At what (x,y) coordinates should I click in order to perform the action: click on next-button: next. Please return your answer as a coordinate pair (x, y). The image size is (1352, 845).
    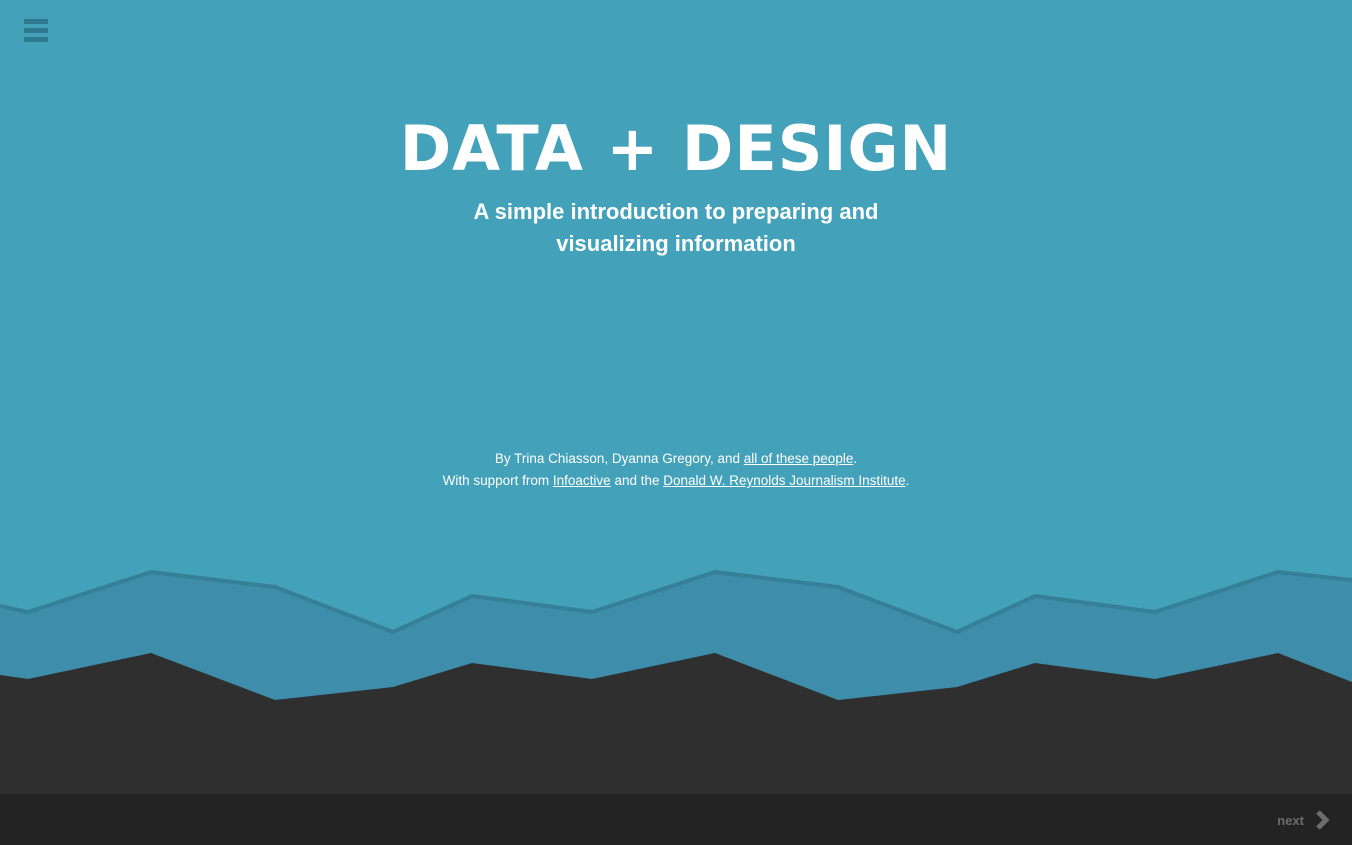
    Looking at the image, I should click on (1303, 820).